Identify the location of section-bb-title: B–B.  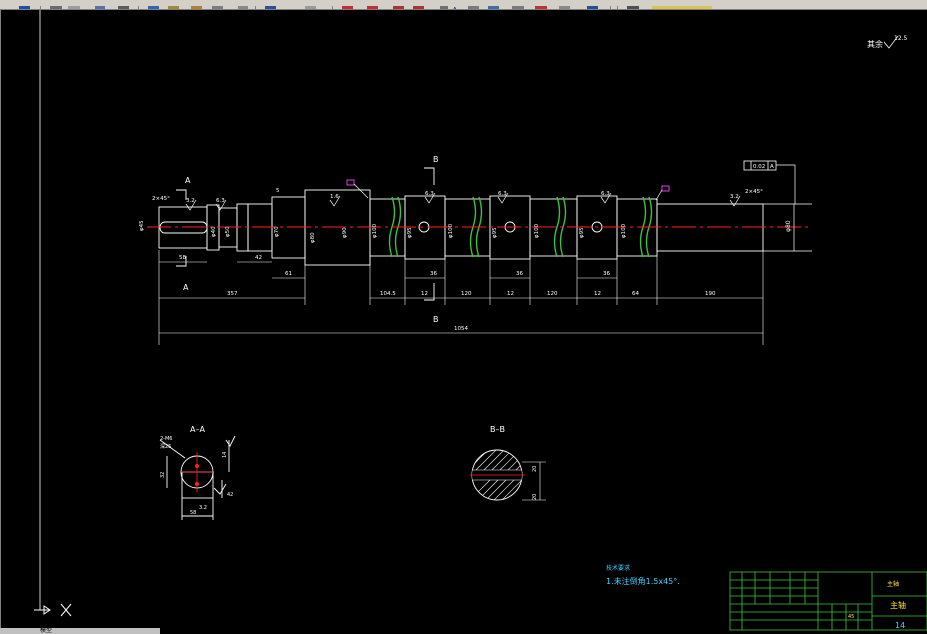
(497, 429).